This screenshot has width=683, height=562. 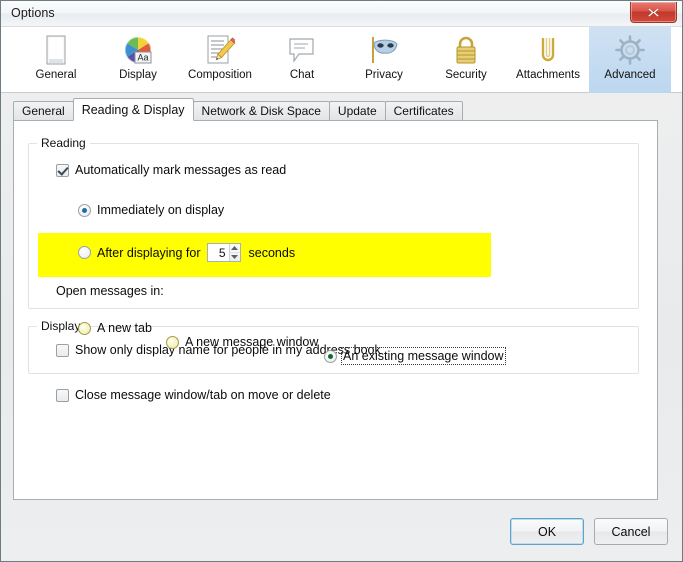 I want to click on sub-tab-label: Update, so click(x=357, y=111).